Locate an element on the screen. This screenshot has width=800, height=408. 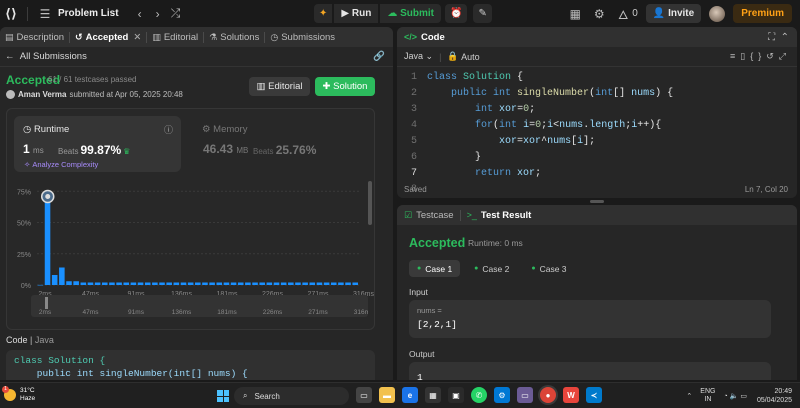
notes-icon: ✎ is located at coordinates (482, 13).